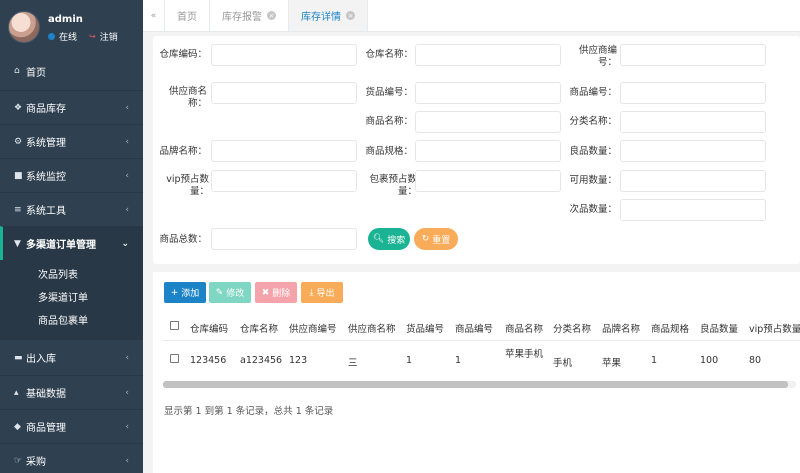  Describe the element at coordinates (670, 328) in the screenshot. I see `column-header: 商品规格` at that location.